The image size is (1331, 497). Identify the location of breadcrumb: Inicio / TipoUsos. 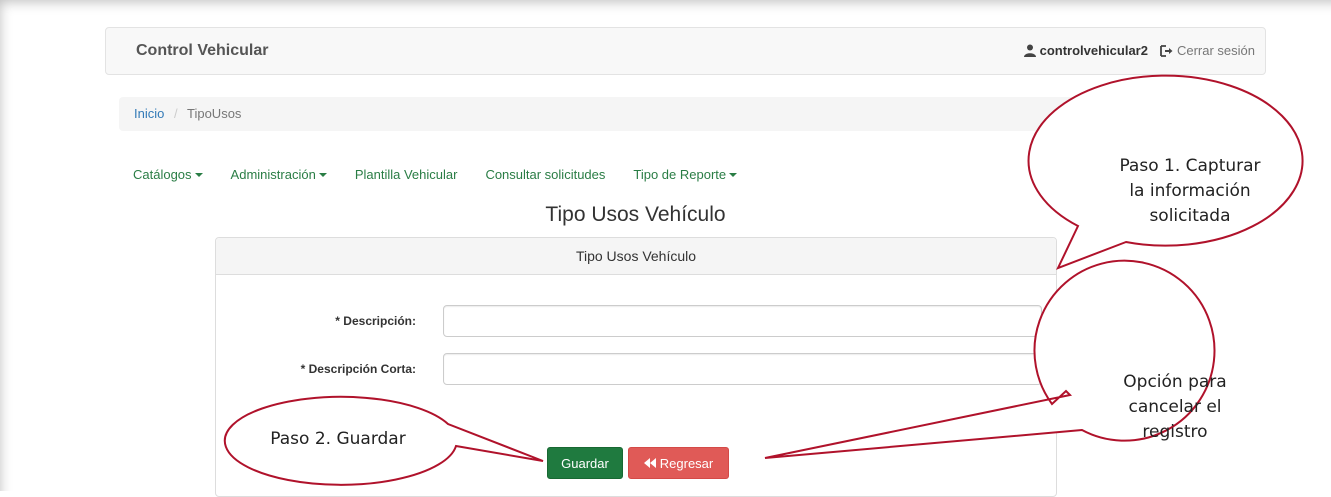
(685, 114).